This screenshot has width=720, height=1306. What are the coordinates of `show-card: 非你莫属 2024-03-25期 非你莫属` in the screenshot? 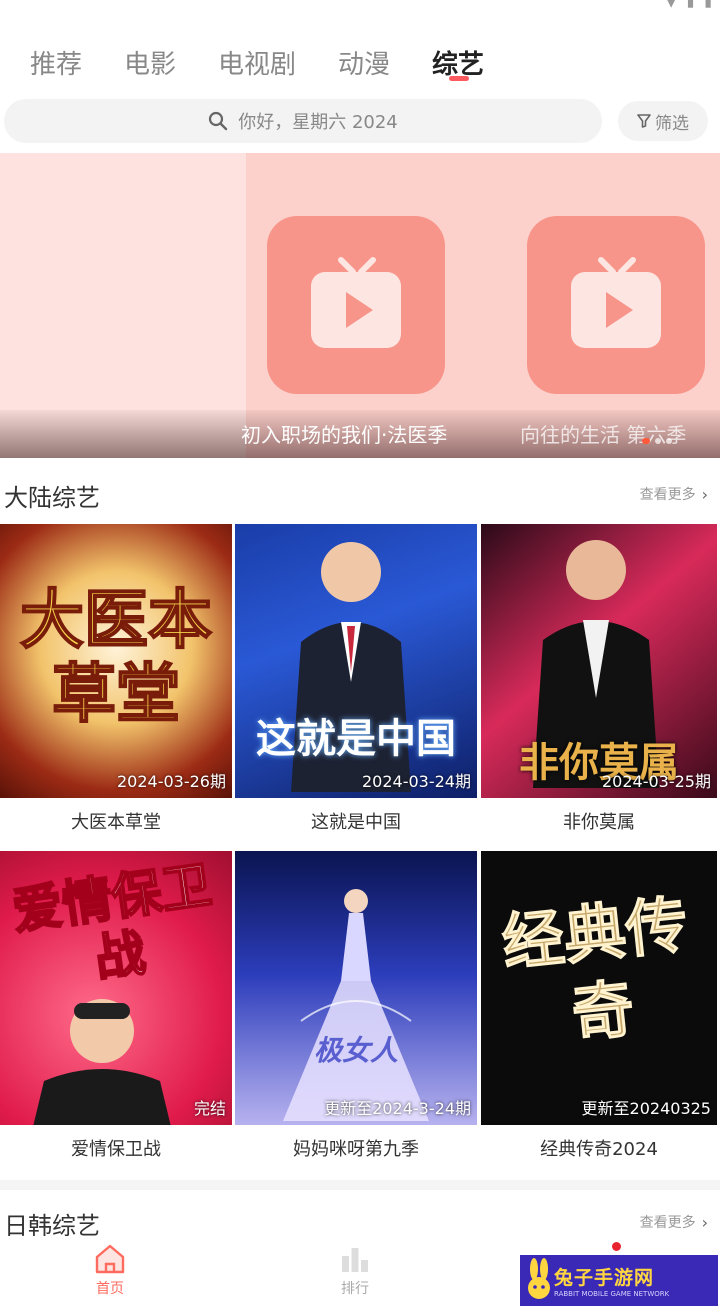 It's located at (599, 679).